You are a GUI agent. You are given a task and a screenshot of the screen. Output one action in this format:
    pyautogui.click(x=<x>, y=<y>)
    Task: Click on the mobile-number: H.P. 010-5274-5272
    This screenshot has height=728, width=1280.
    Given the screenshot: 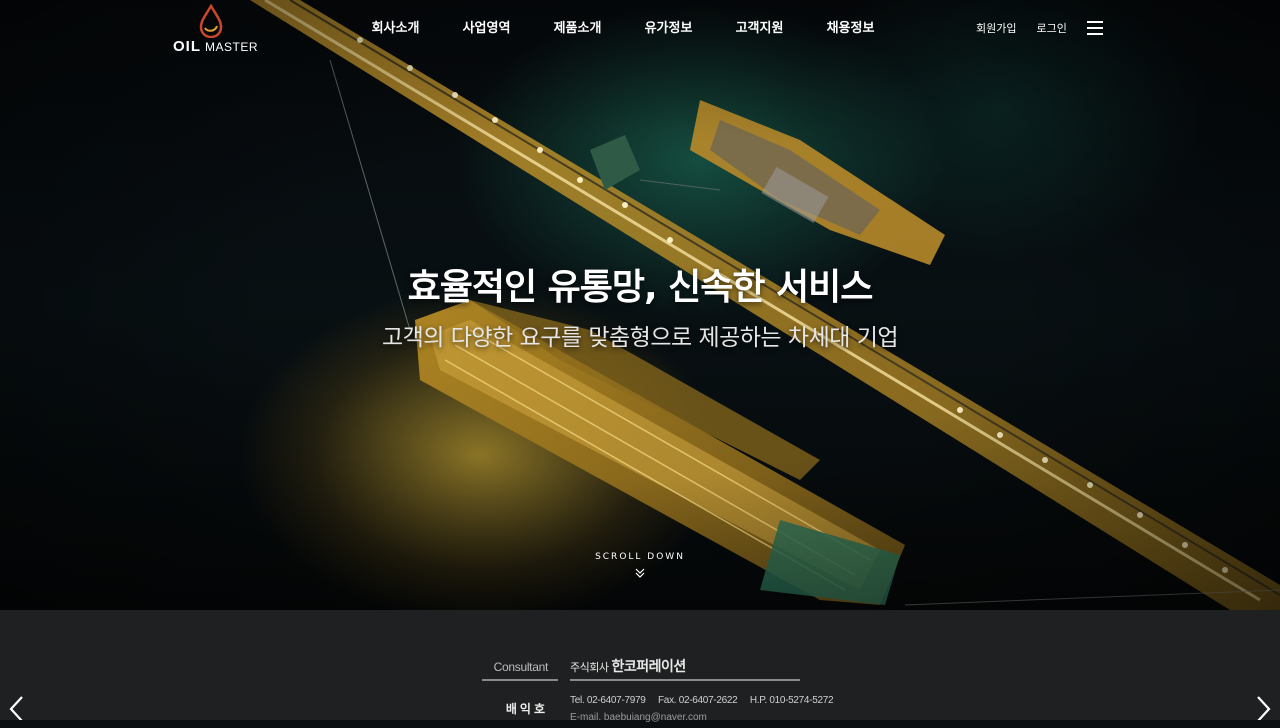 What is the action you would take?
    pyautogui.click(x=791, y=700)
    